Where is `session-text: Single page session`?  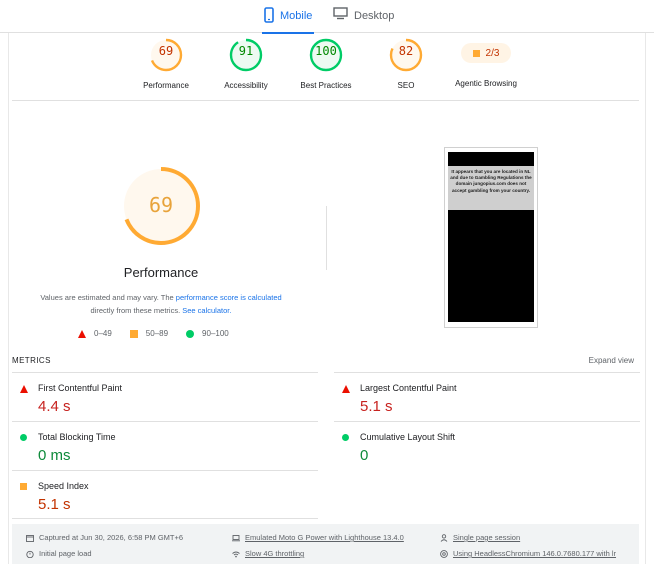 session-text: Single page session is located at coordinates (487, 537).